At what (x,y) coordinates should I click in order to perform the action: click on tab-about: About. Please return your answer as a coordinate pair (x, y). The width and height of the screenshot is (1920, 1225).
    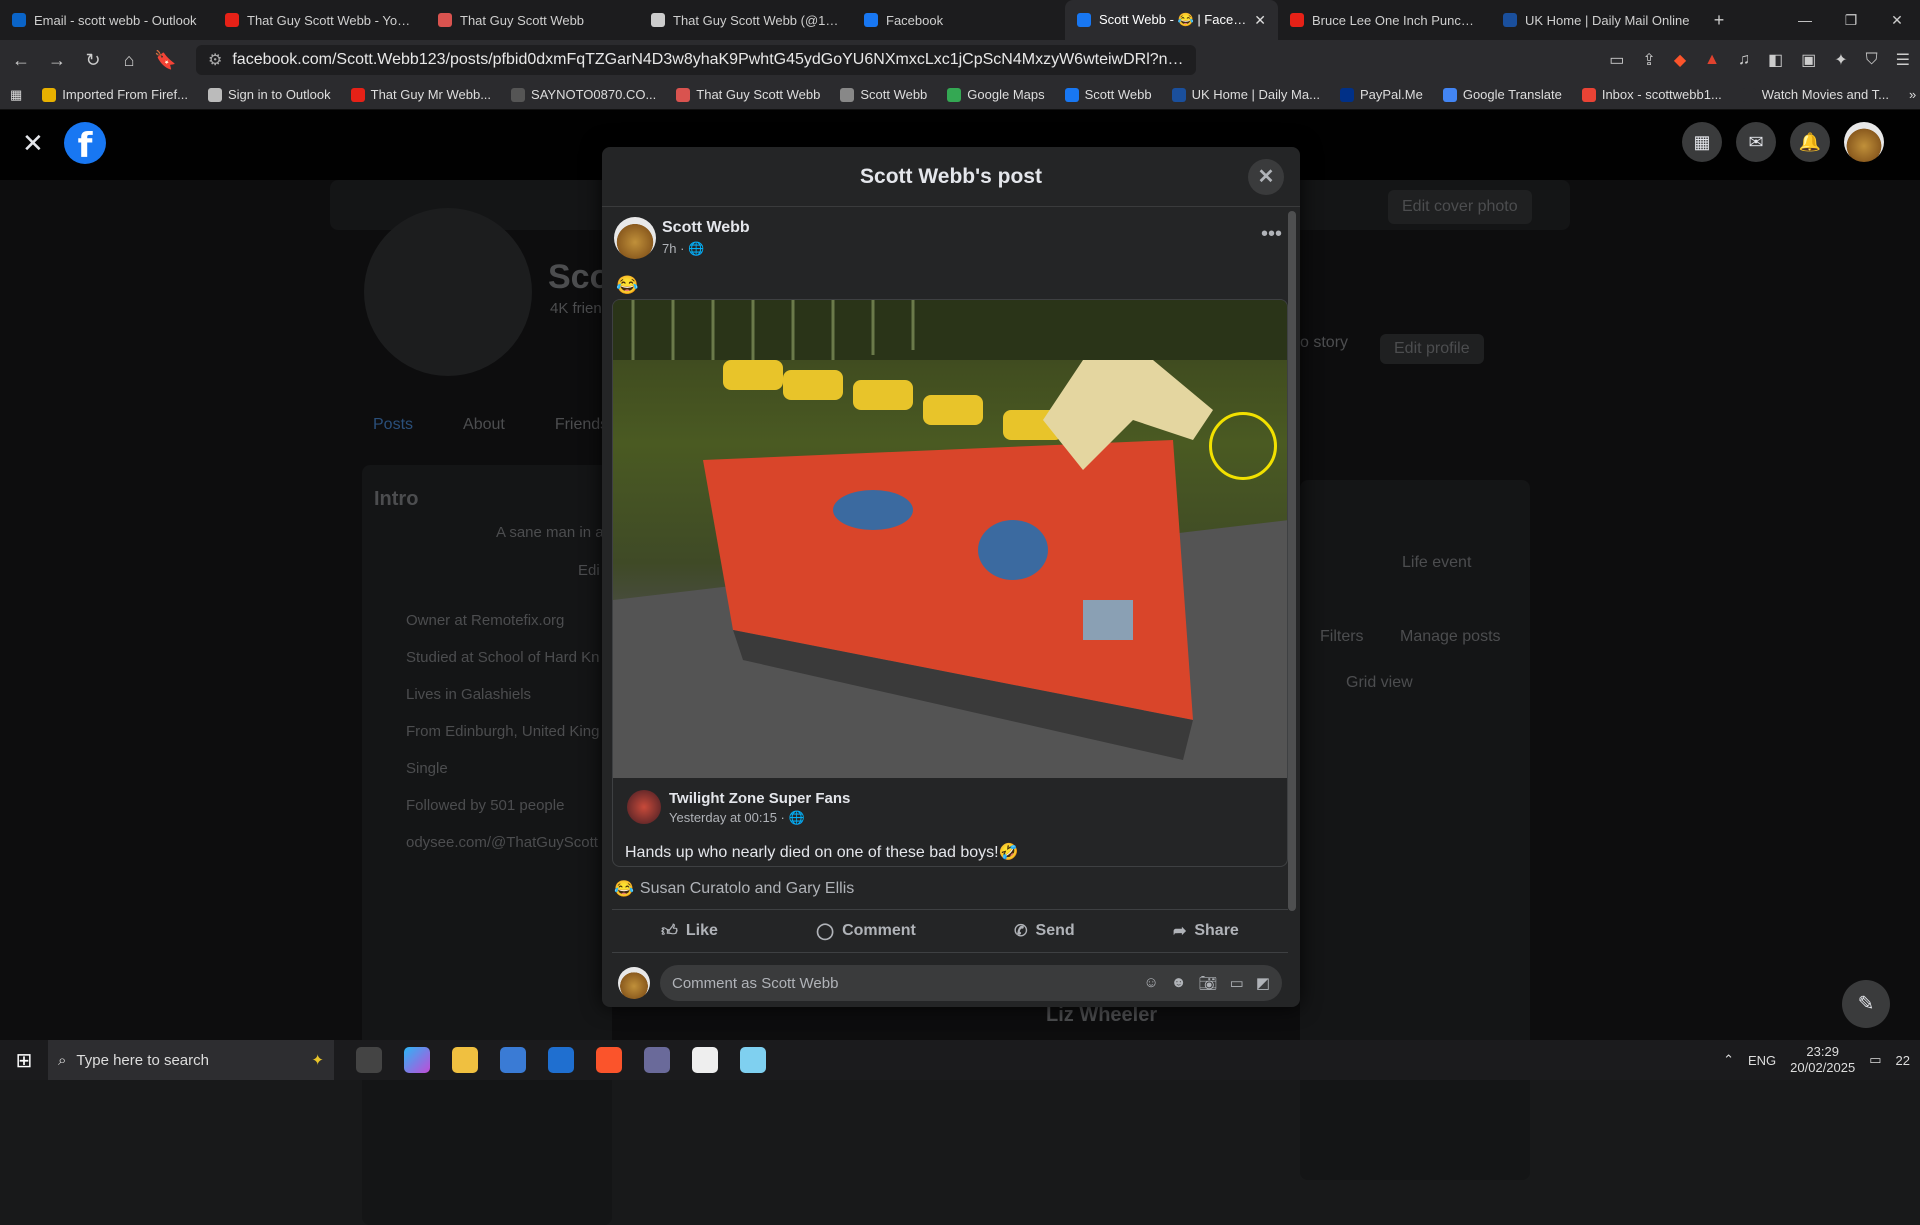
    Looking at the image, I should click on (484, 425).